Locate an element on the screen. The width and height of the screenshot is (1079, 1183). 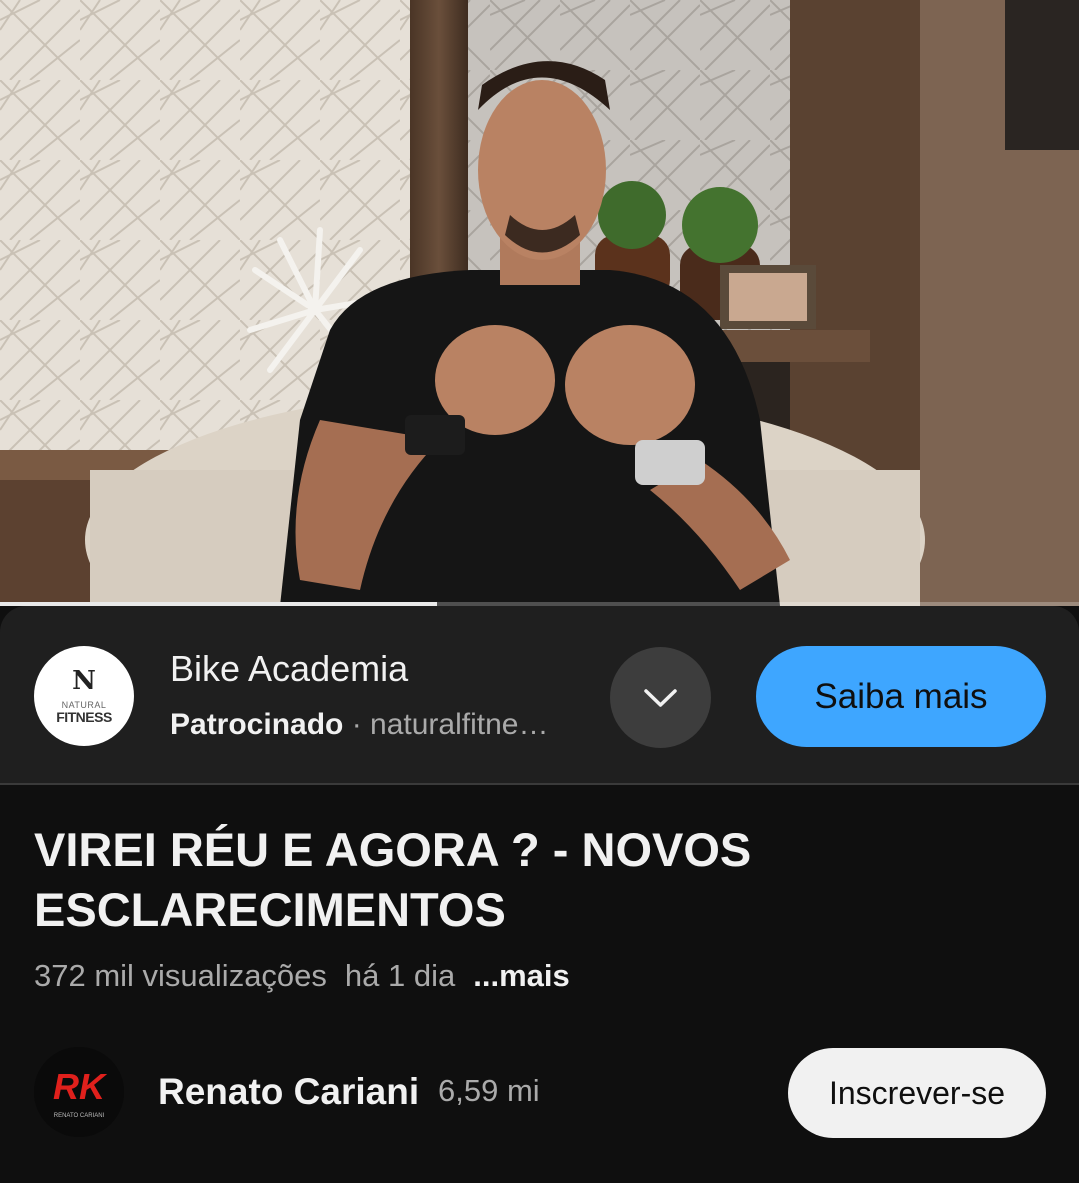
ad-title: Bike Academia is located at coordinates (289, 669).